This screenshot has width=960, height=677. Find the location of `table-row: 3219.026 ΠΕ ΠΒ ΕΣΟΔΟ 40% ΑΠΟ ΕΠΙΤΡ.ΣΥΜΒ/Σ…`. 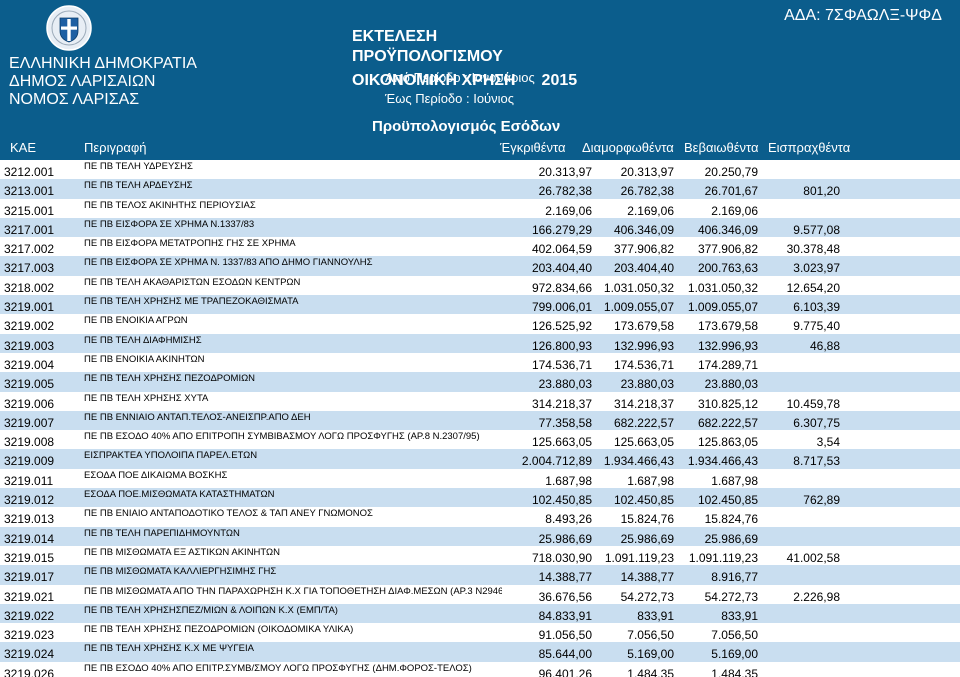

table-row: 3219.026 ΠΕ ΠΒ ΕΣΟΔΟ 40% ΑΠΟ ΕΠΙΤΡ.ΣΥΜΒ/Σ… is located at coordinates (480, 669).